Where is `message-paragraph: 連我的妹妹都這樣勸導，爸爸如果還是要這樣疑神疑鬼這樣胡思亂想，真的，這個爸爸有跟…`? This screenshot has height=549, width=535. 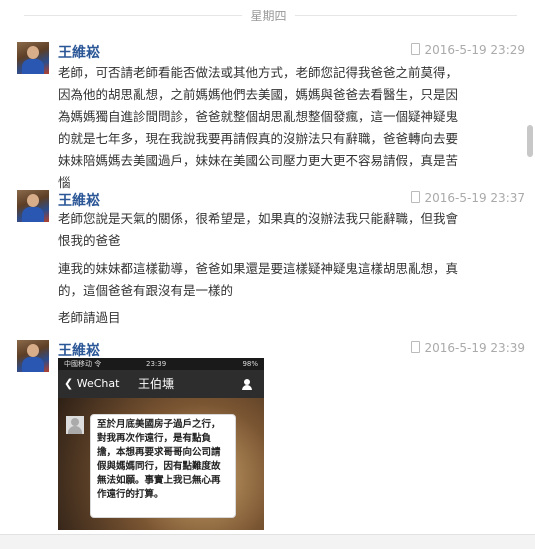
message-paragraph: 連我的妹妹都這樣勸導，爸爸如果還是要這樣疑神疑鬼這樣胡思亂想，真的，這個爸爸有跟… is located at coordinates (258, 279).